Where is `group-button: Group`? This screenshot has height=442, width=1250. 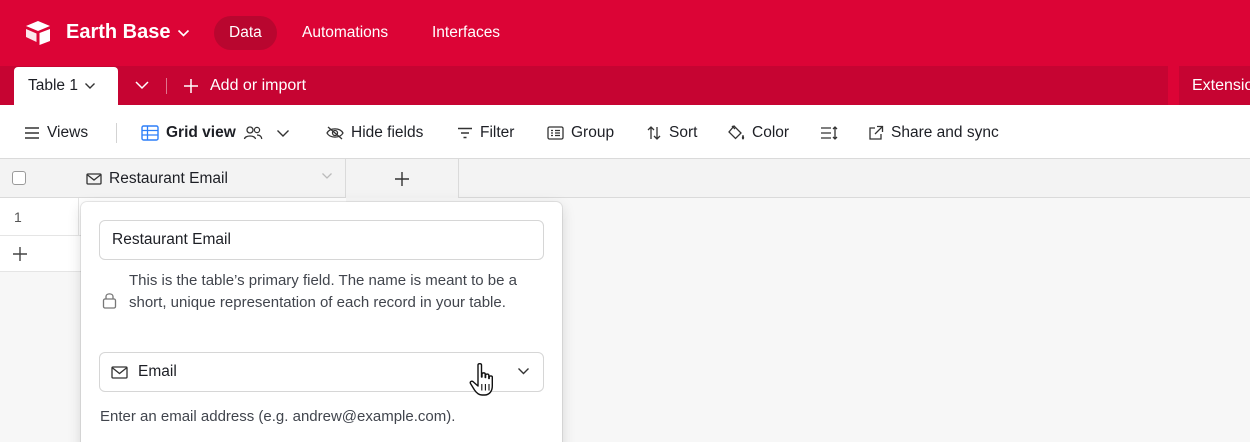 group-button: Group is located at coordinates (580, 133).